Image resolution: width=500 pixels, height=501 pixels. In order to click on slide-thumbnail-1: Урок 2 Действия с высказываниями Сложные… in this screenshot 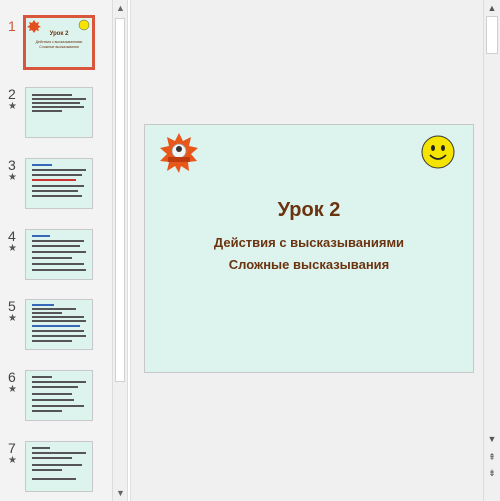, I will do `click(59, 42)`.